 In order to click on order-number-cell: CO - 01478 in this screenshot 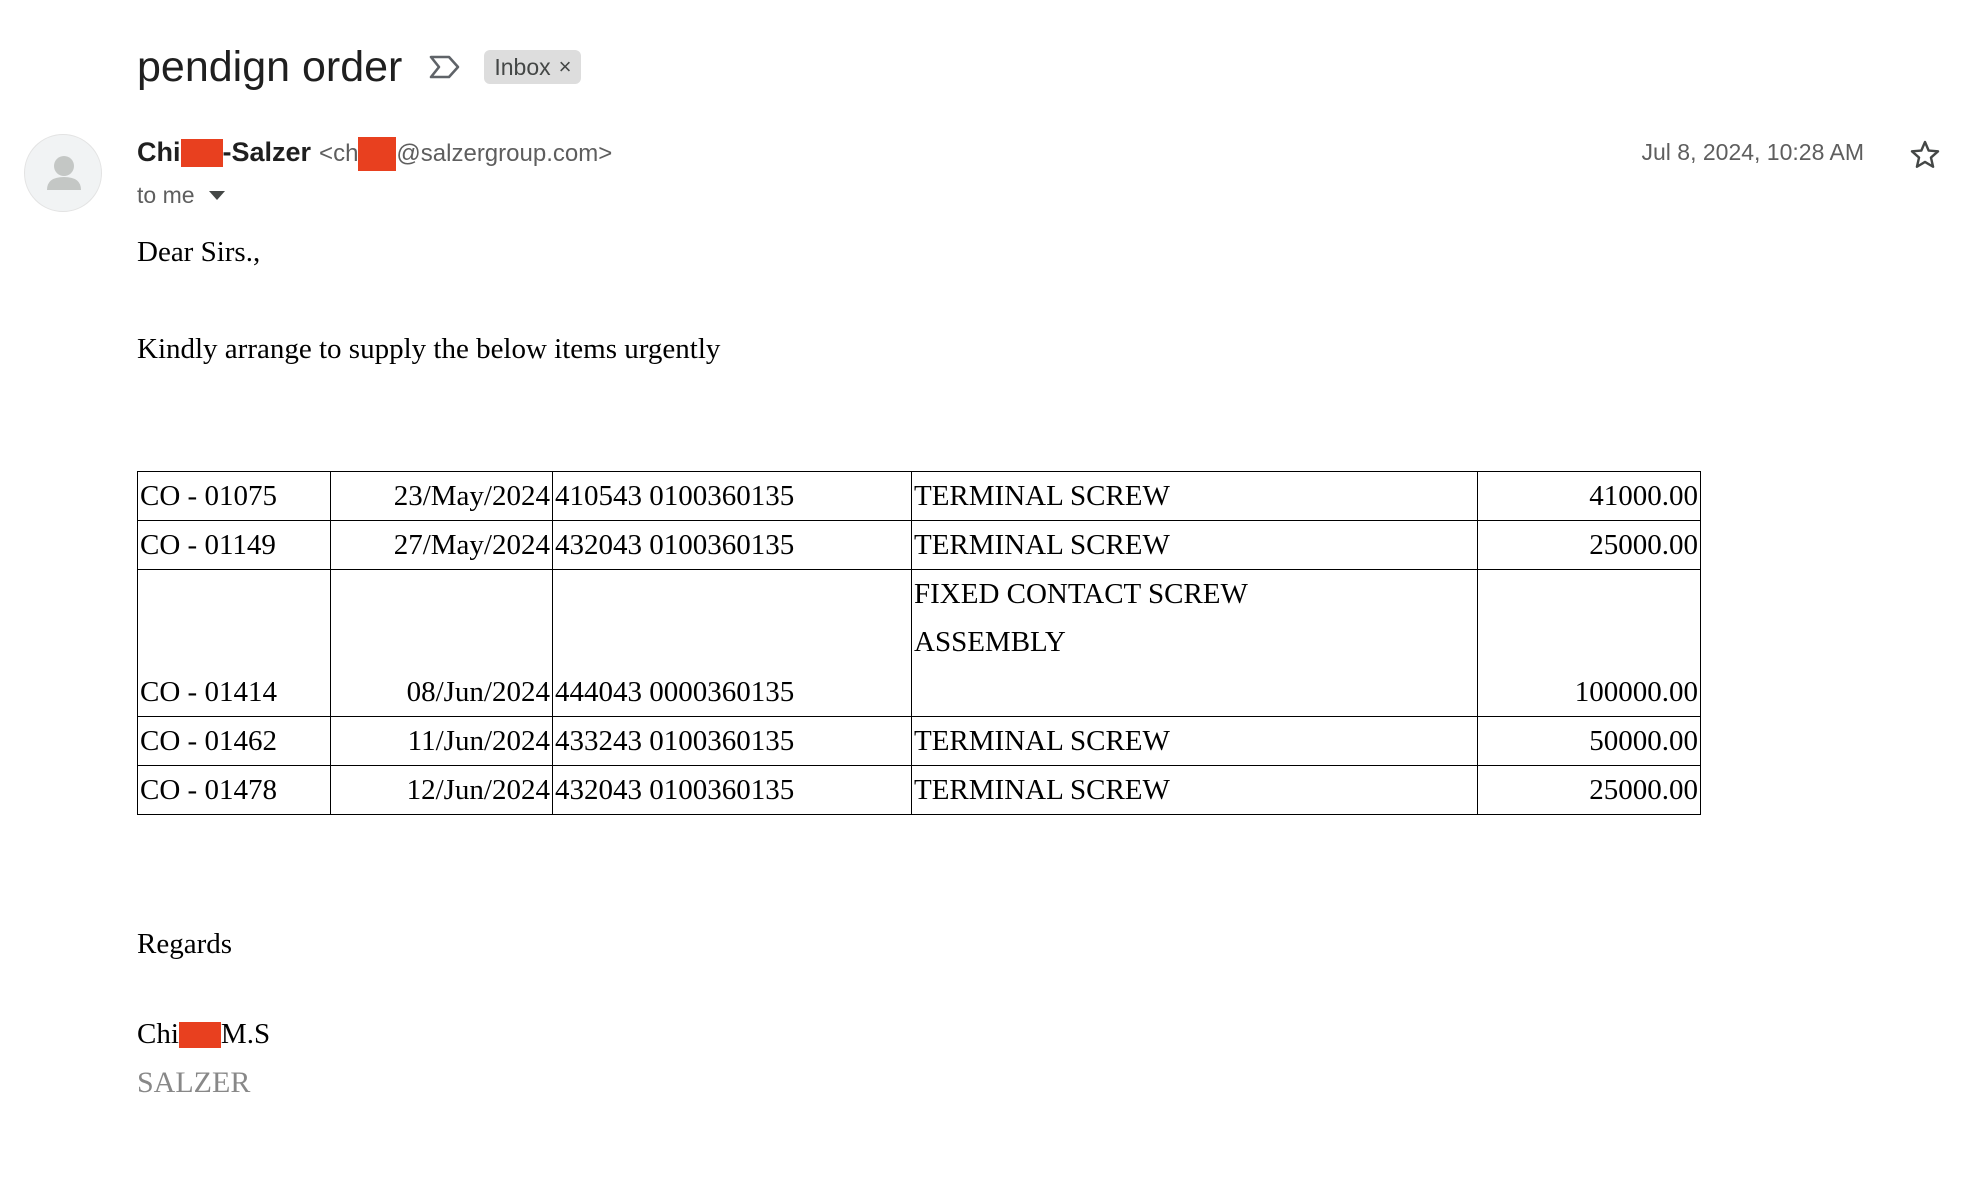, I will do `click(234, 790)`.